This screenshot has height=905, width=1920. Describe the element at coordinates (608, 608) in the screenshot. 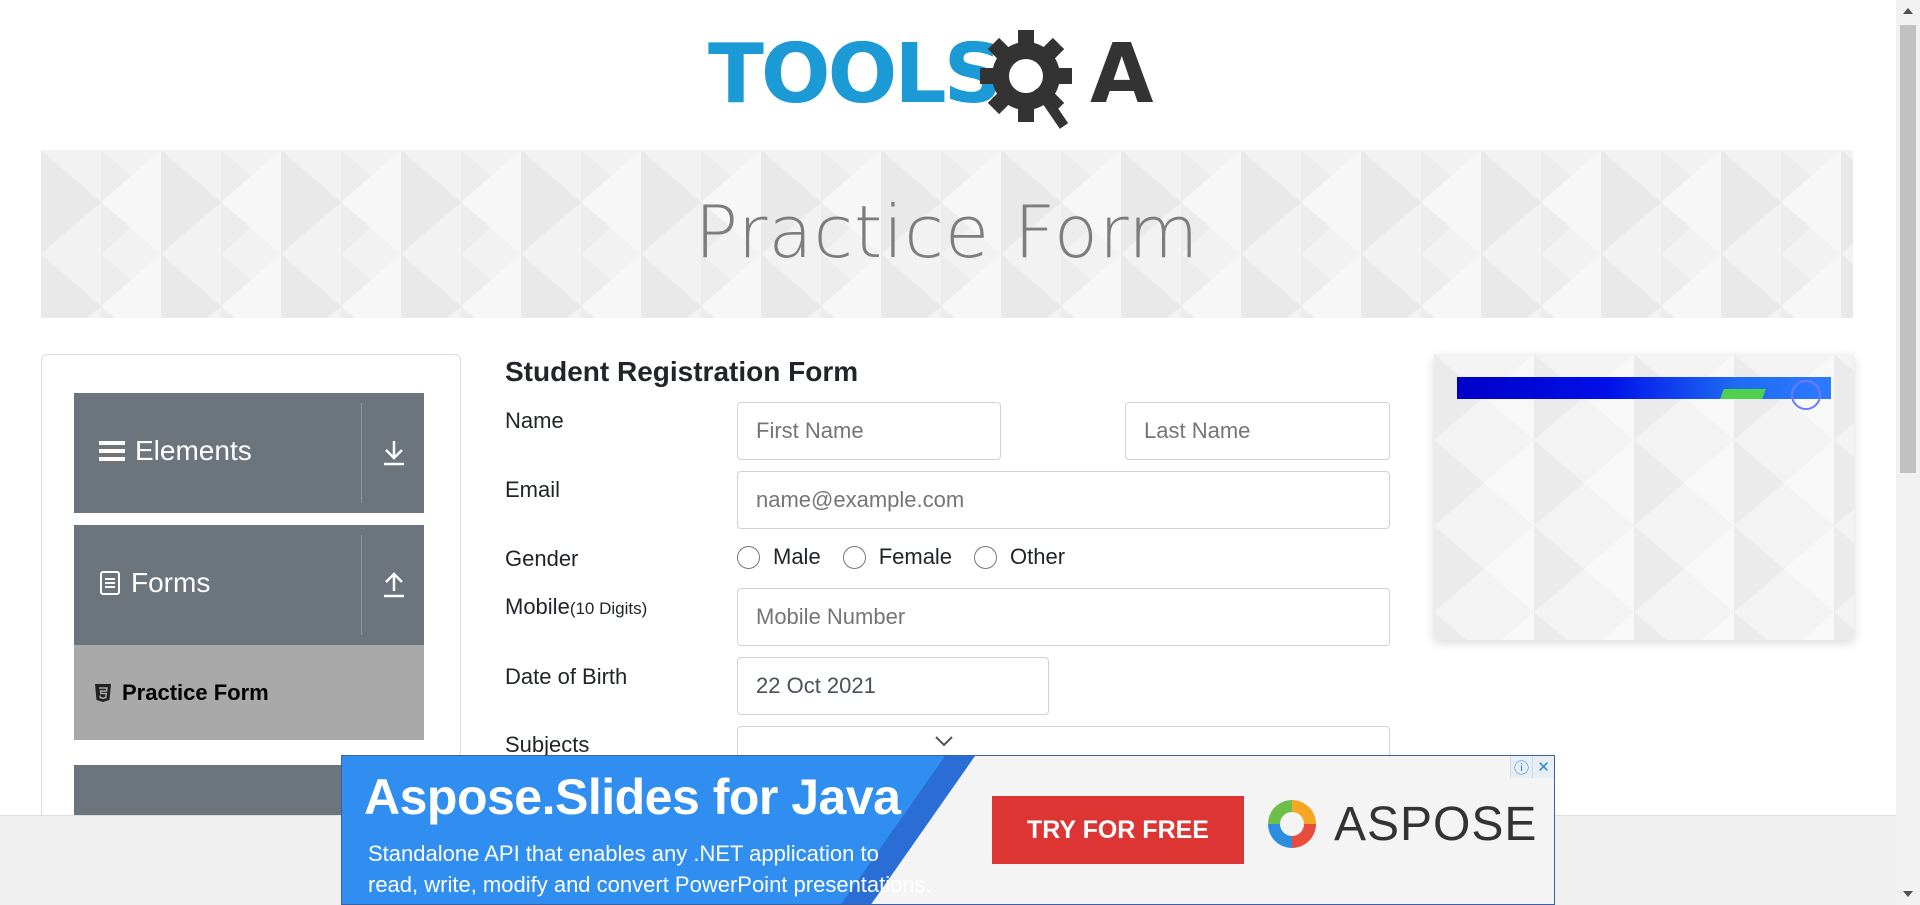

I see `mobile-hint: (10 Digits)` at that location.